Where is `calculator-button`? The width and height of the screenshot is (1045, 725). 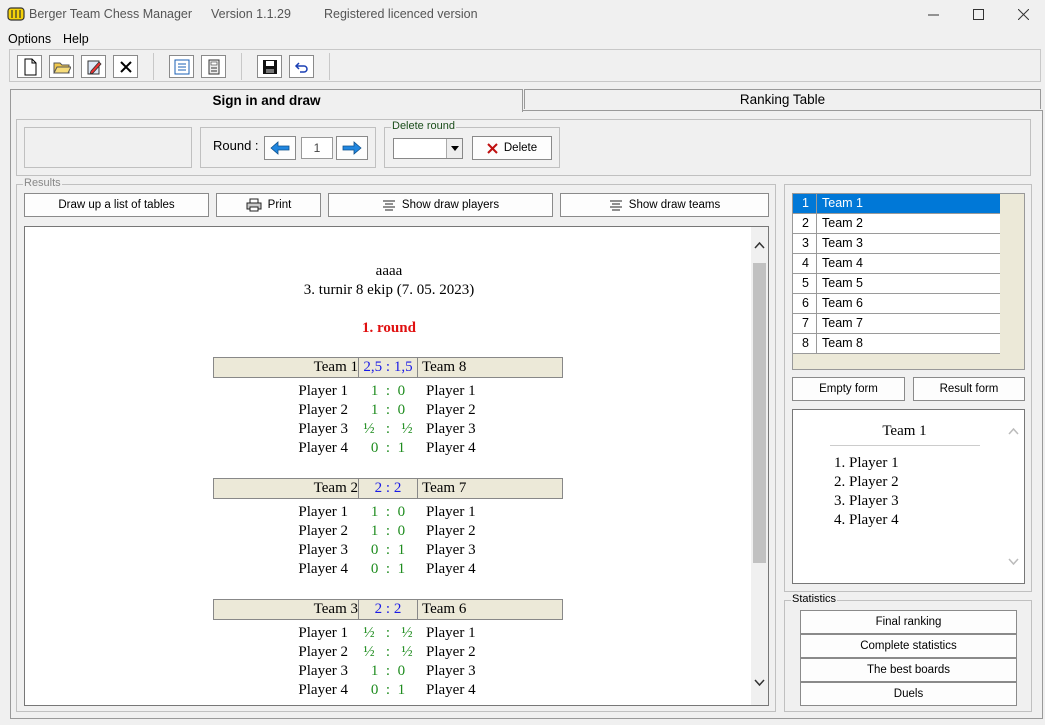 calculator-button is located at coordinates (213, 66).